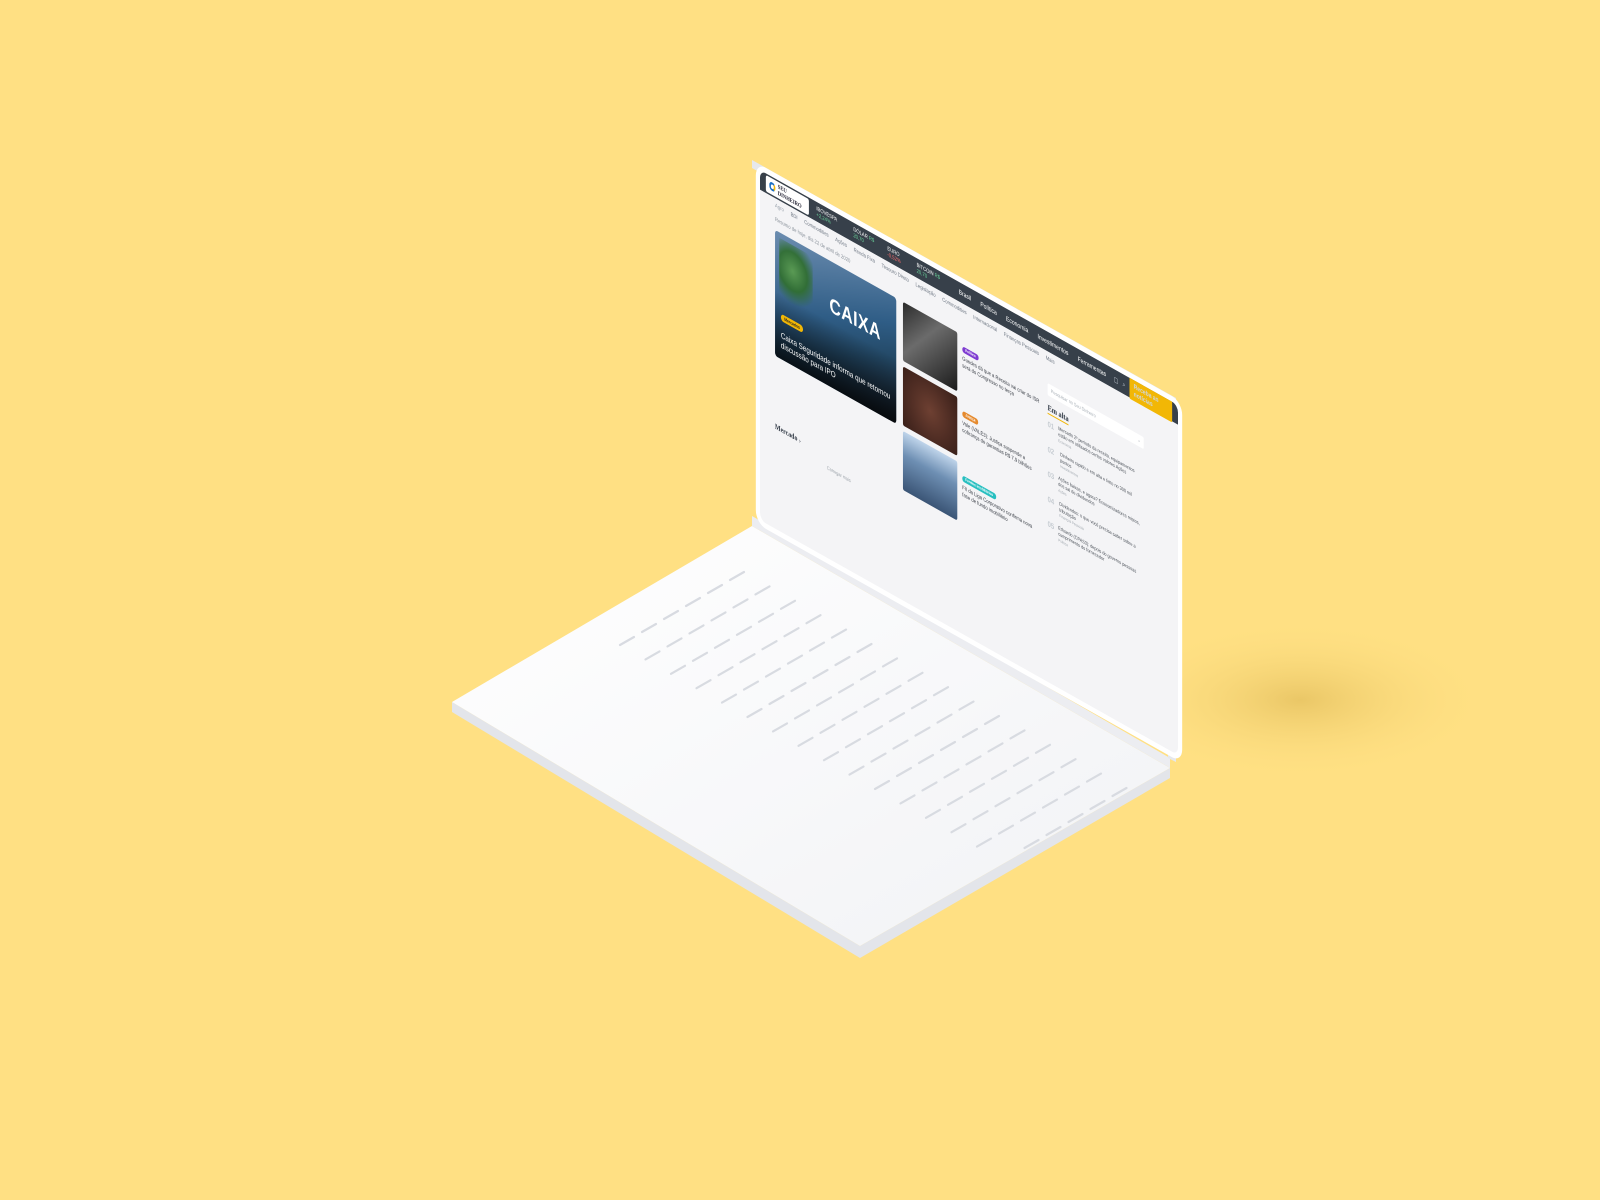  What do you see at coordinates (1051, 500) in the screenshot?
I see `trending-rank: 04` at bounding box center [1051, 500].